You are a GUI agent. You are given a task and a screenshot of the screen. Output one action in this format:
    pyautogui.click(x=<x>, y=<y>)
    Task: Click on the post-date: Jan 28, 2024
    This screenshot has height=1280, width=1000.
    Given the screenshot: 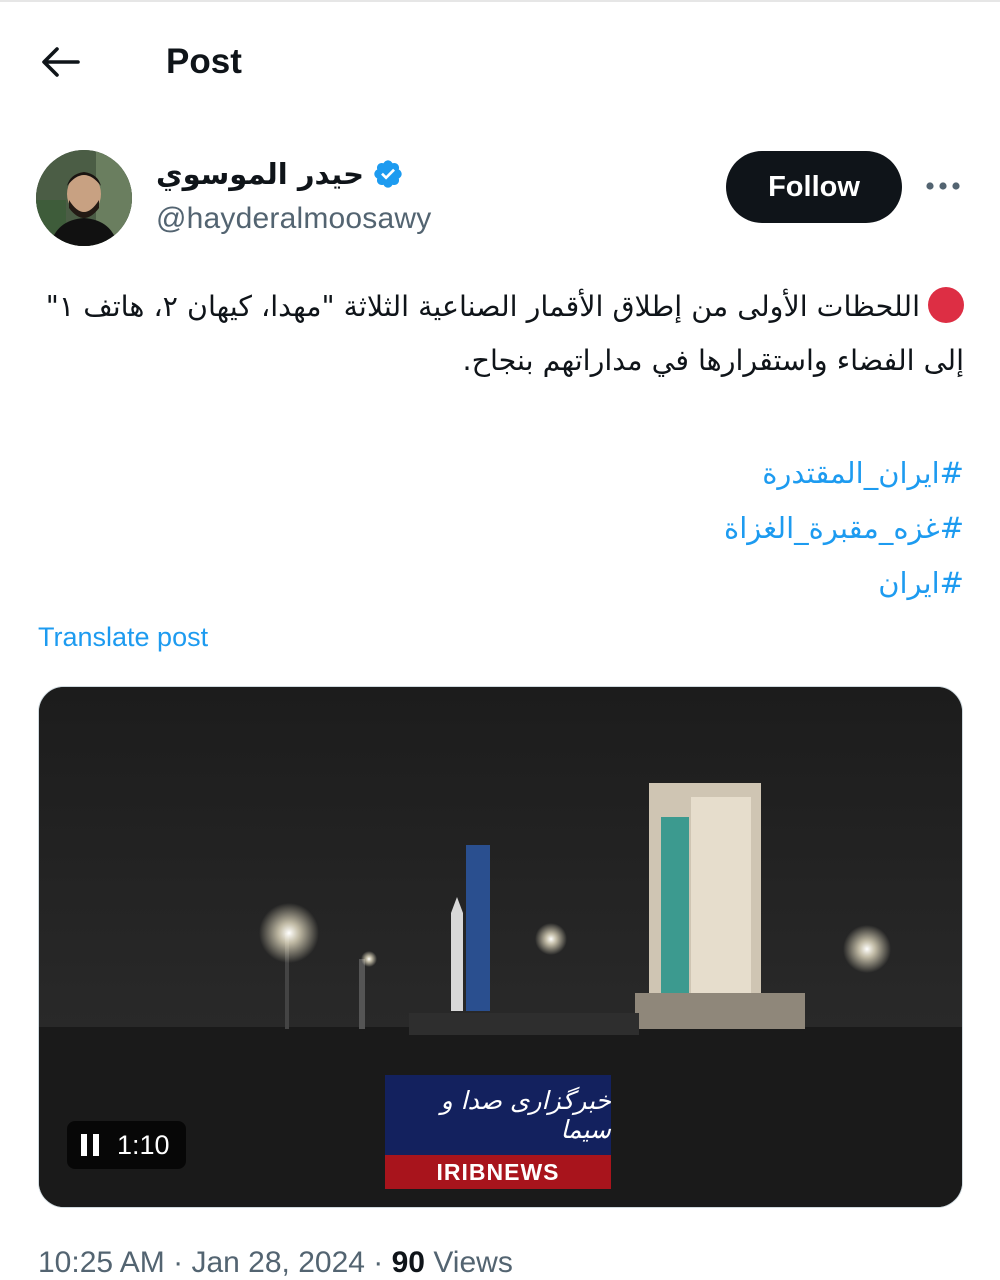 What is the action you would take?
    pyautogui.click(x=277, y=1262)
    